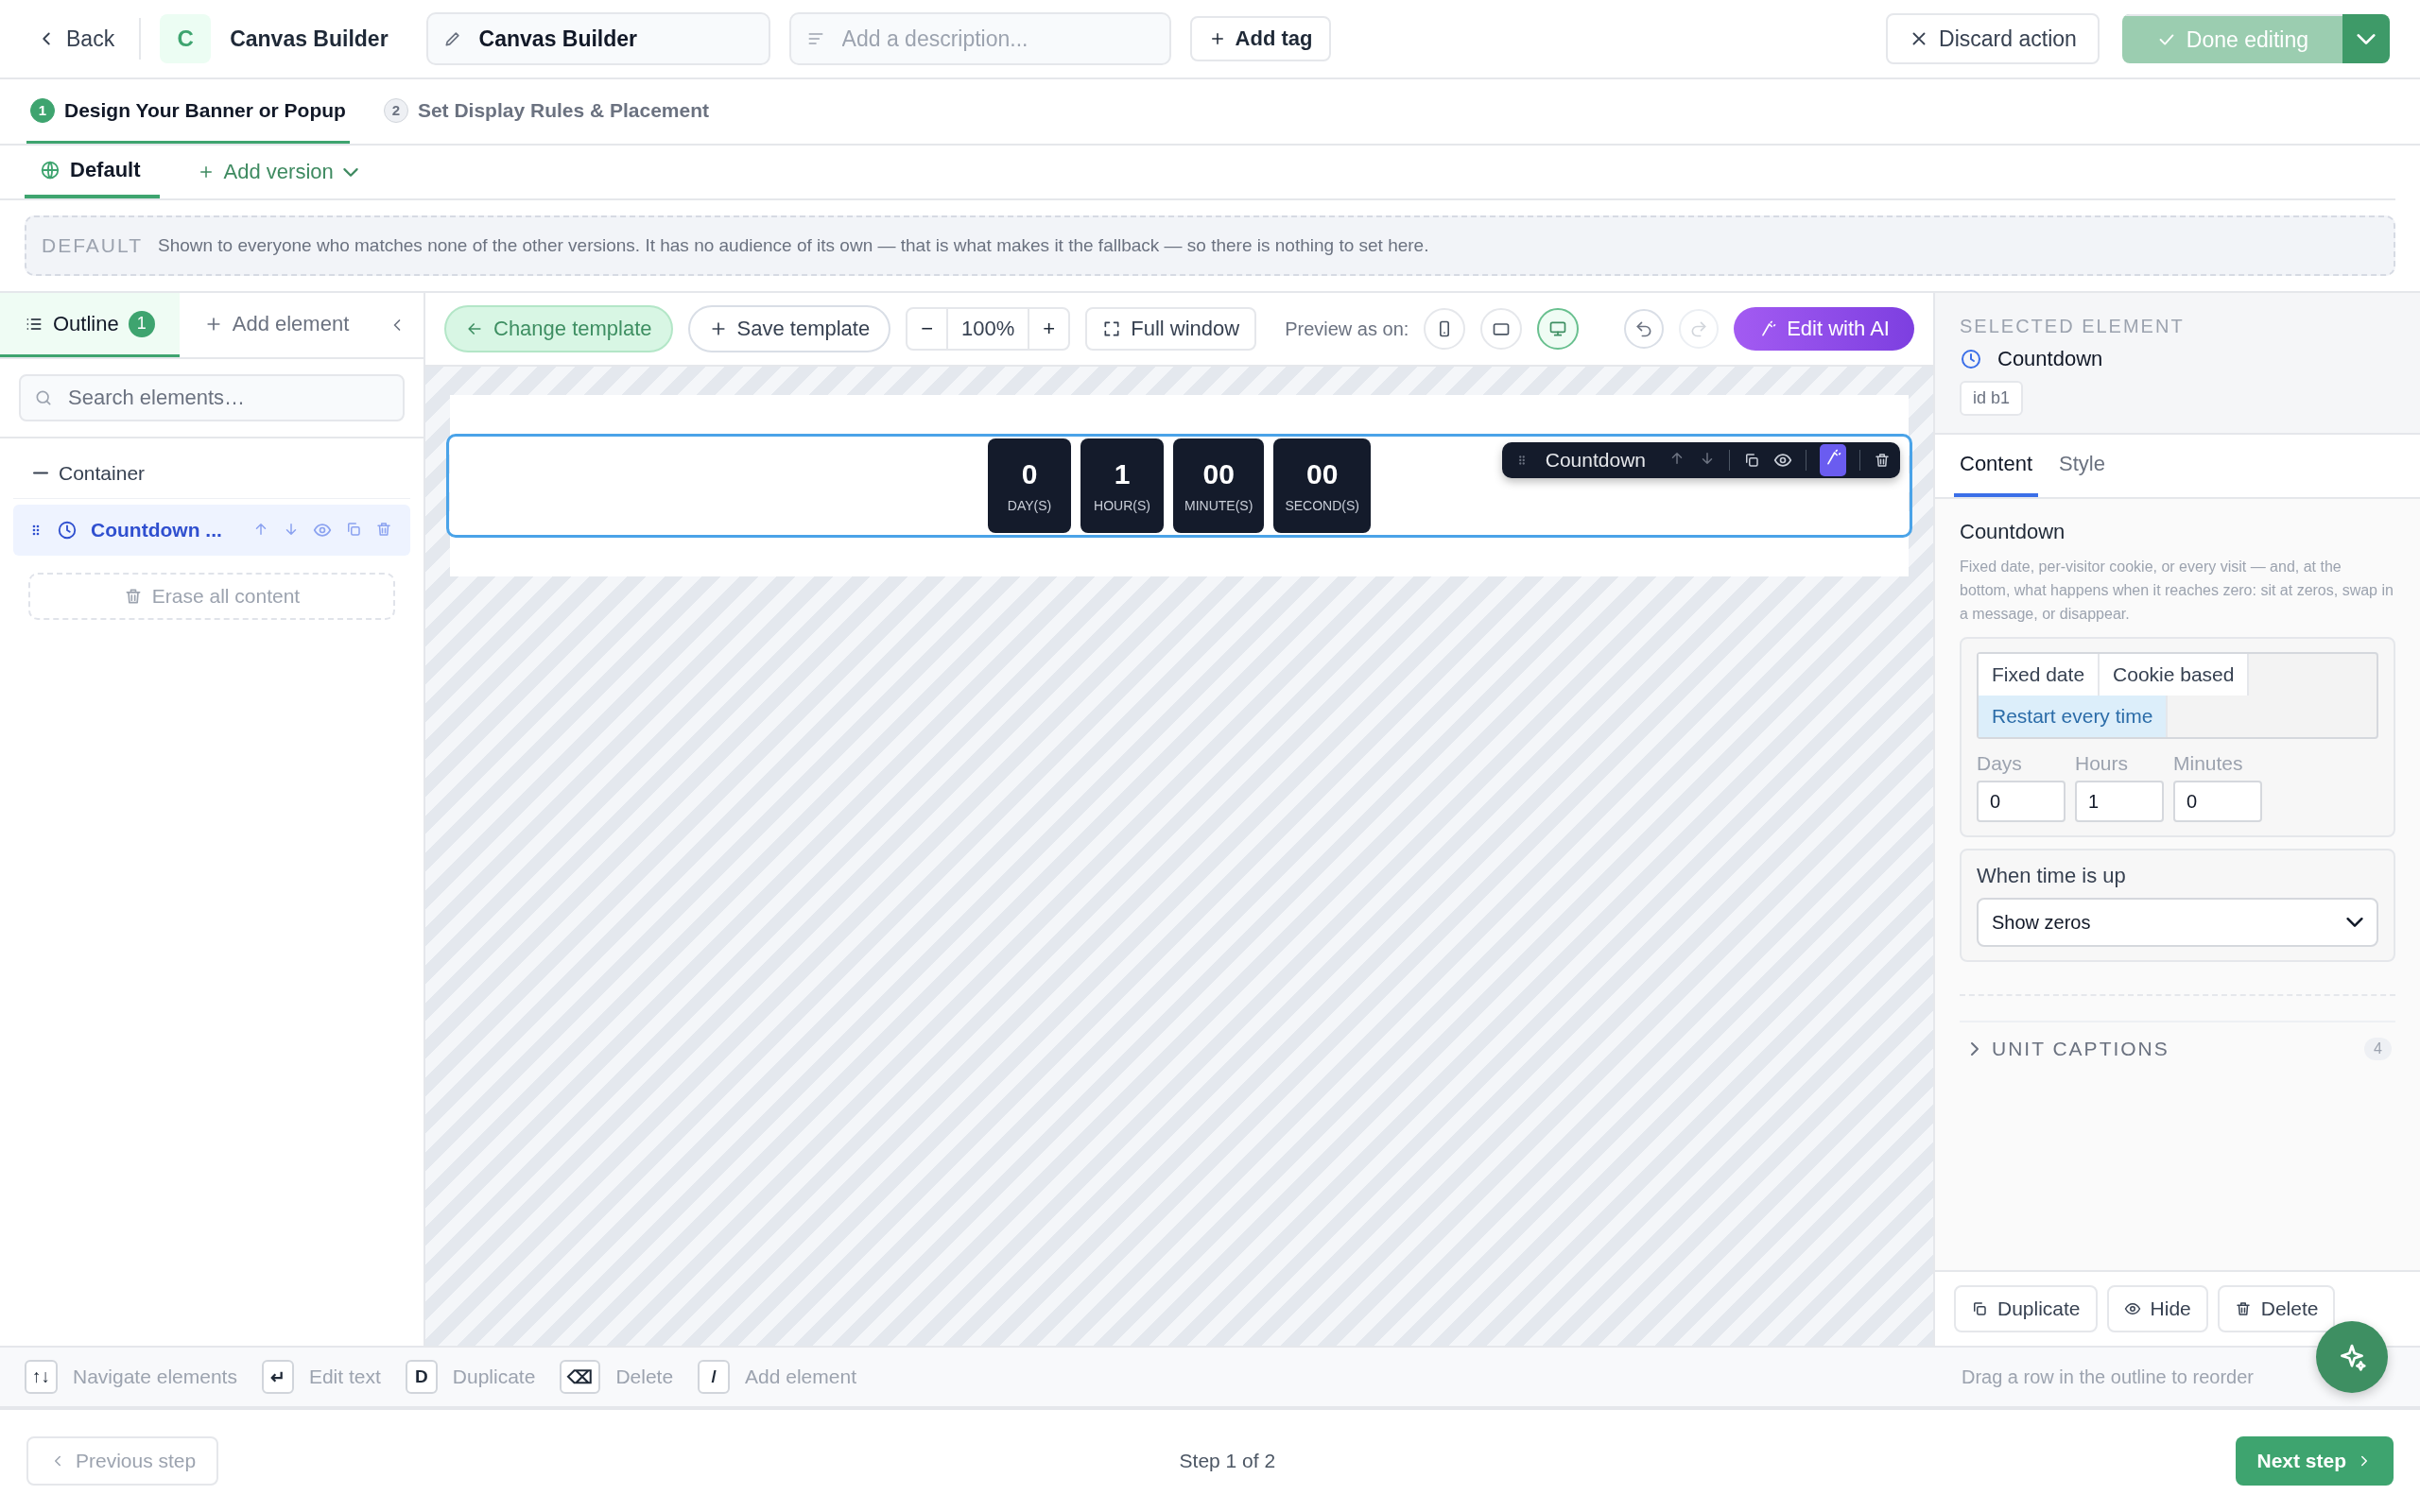  What do you see at coordinates (421, 1377) in the screenshot?
I see `key-cap: D` at bounding box center [421, 1377].